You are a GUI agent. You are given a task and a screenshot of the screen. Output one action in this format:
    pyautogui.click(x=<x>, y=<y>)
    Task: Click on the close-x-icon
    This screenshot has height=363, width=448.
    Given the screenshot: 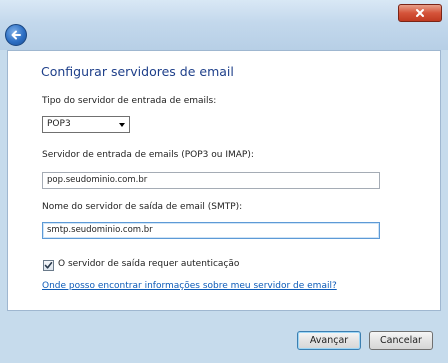 What is the action you would take?
    pyautogui.click(x=420, y=13)
    